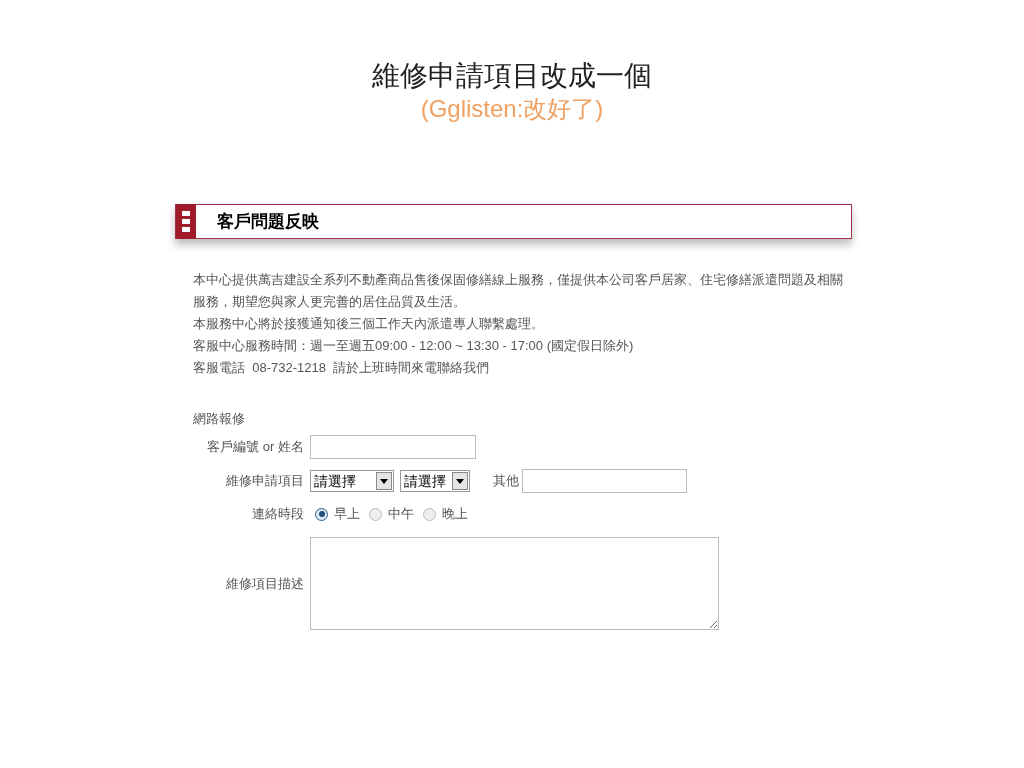 The width and height of the screenshot is (1024, 768). I want to click on slide-subtitle: (Gglisten:改好了), so click(512, 109).